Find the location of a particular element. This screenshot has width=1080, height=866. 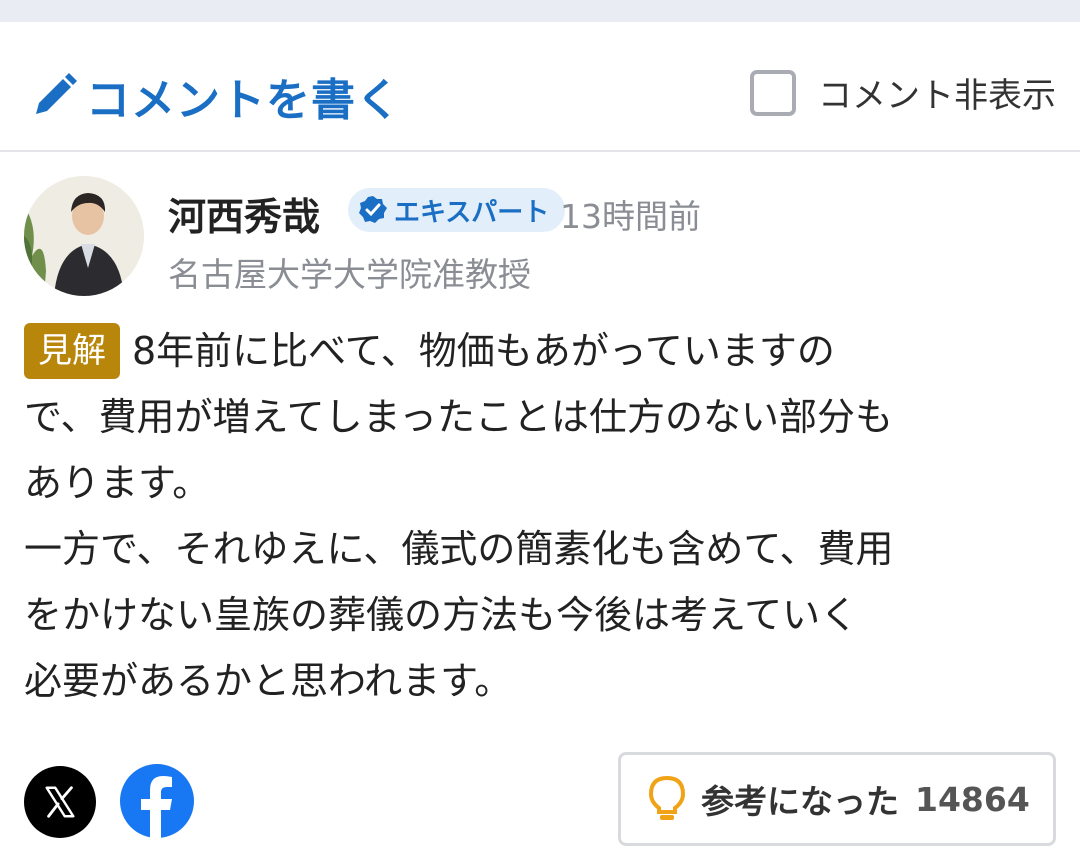

top-strip is located at coordinates (540, 11).